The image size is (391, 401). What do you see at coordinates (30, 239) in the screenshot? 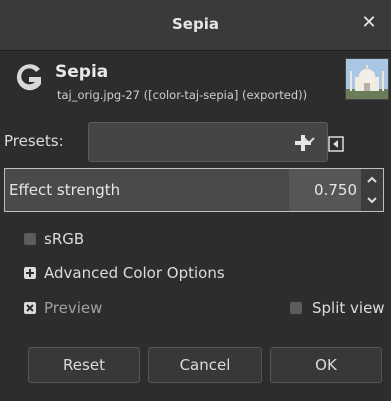
I see `srgb-checkbox` at bounding box center [30, 239].